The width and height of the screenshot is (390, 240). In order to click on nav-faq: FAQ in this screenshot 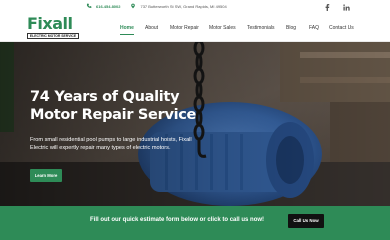, I will do `click(314, 28)`.